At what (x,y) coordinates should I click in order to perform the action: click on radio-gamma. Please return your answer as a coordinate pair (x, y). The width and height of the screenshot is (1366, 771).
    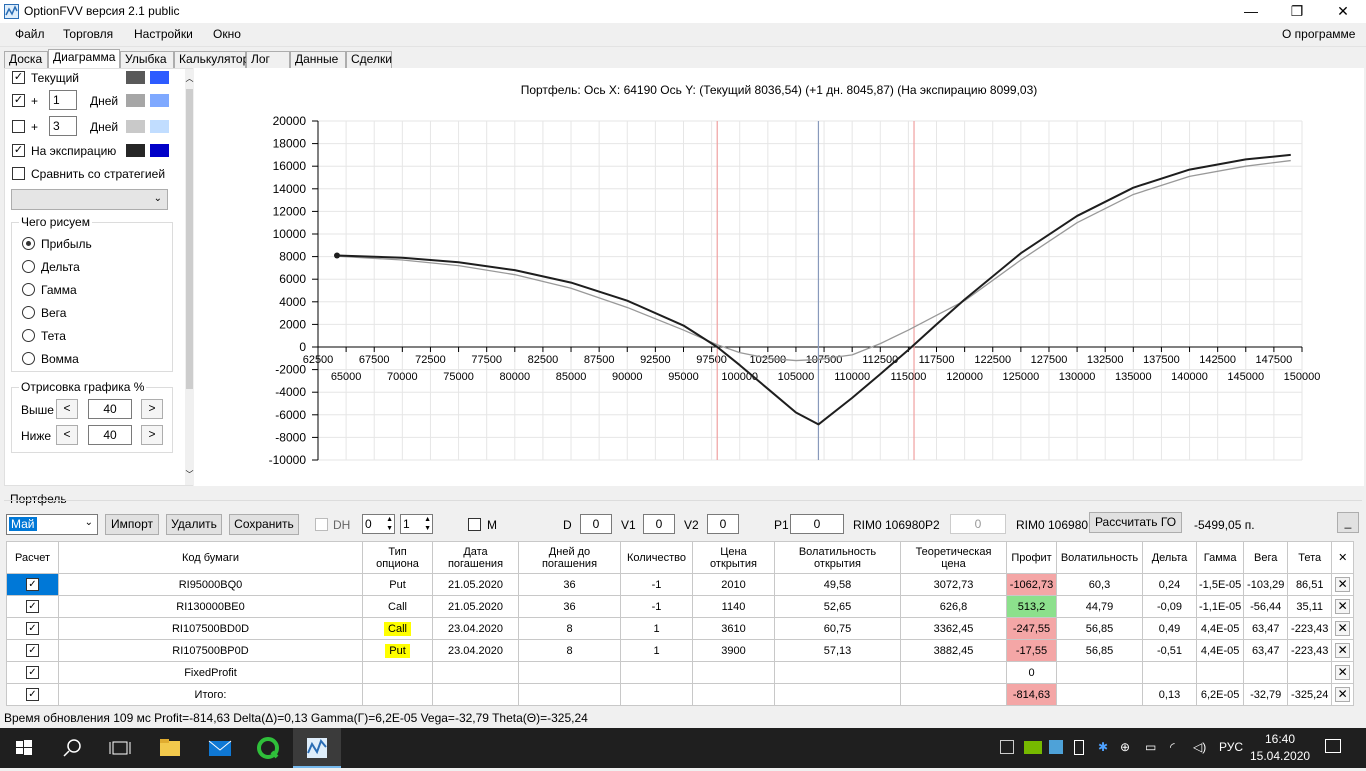
    Looking at the image, I should click on (28, 289).